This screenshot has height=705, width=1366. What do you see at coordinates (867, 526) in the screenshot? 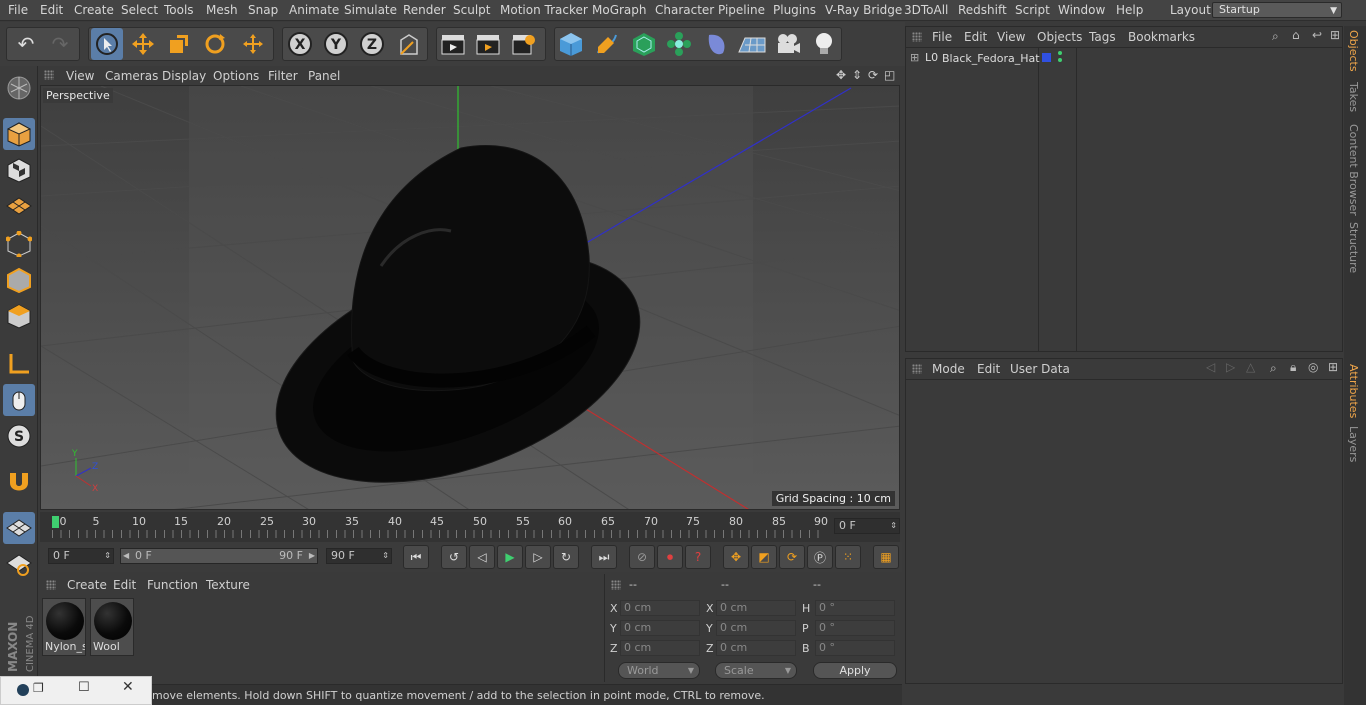
I see `current-frame-field: 0 F ⇕` at bounding box center [867, 526].